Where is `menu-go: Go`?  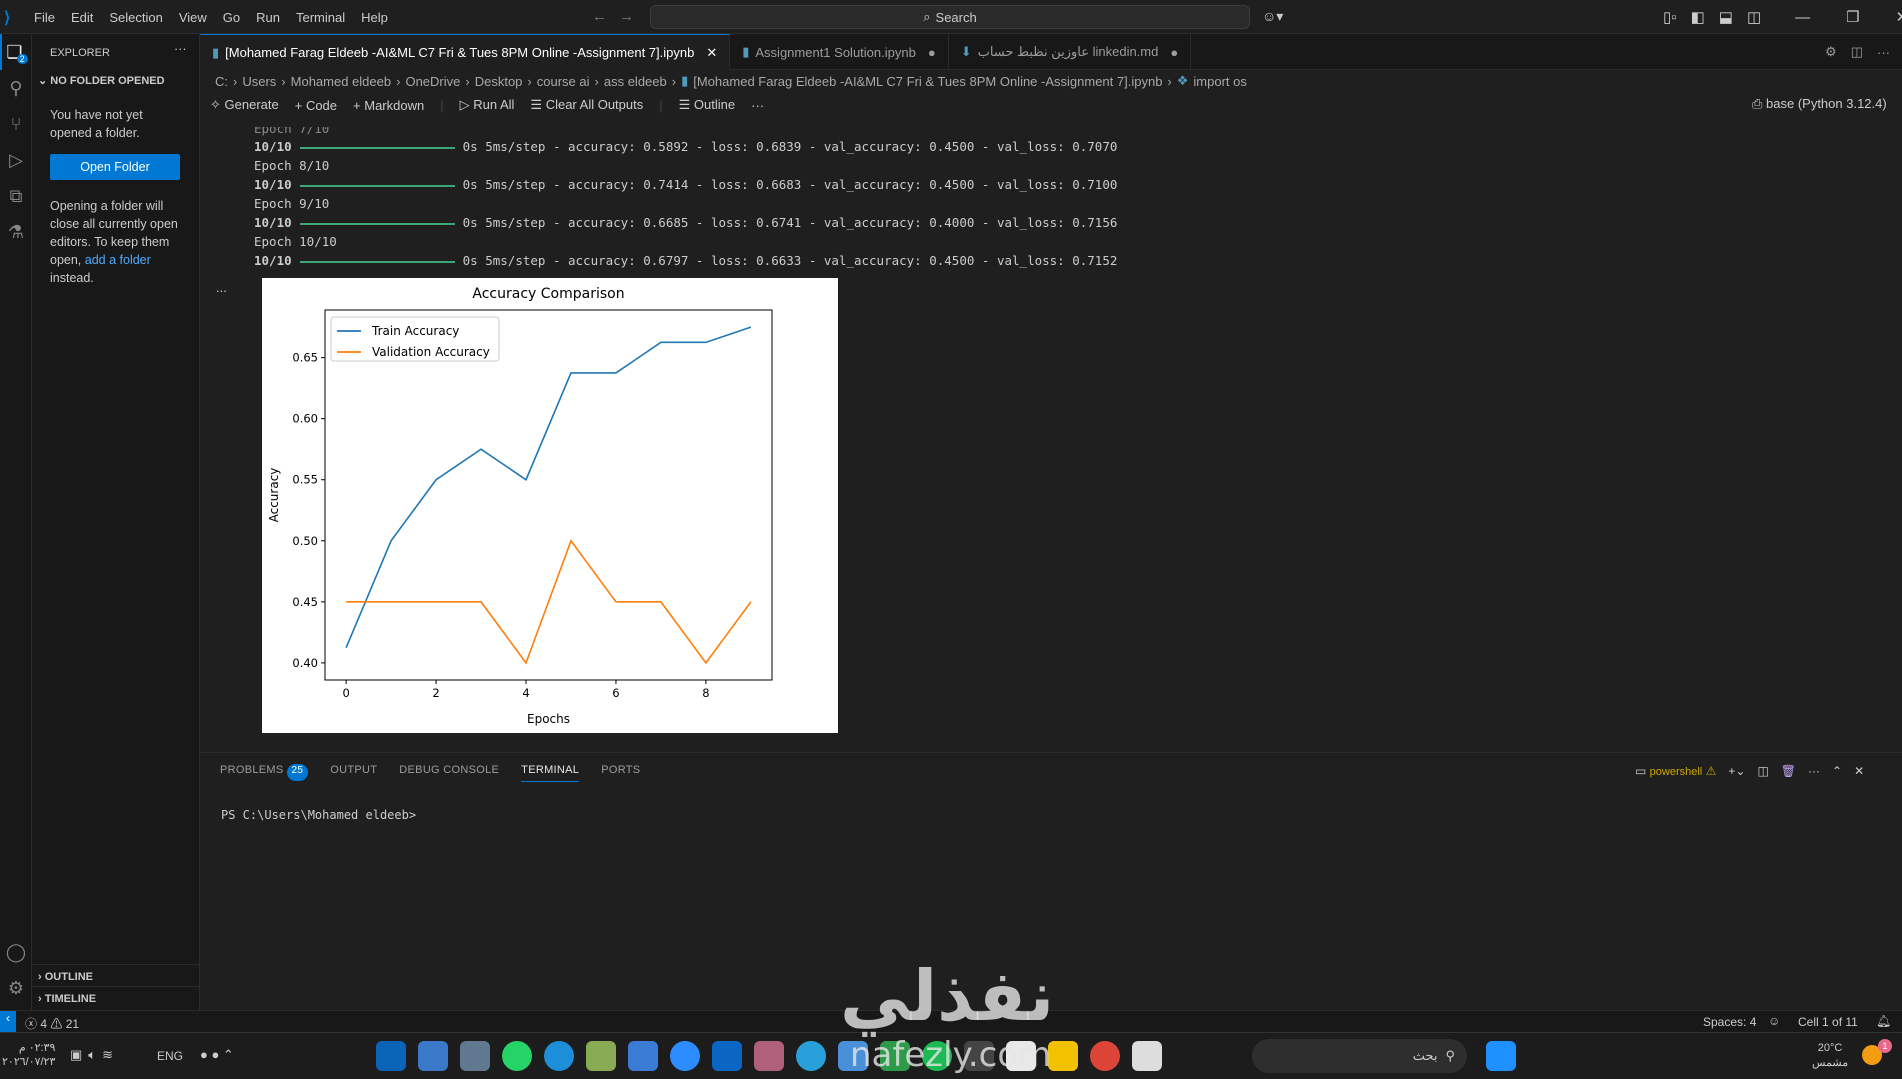 menu-go: Go is located at coordinates (231, 17).